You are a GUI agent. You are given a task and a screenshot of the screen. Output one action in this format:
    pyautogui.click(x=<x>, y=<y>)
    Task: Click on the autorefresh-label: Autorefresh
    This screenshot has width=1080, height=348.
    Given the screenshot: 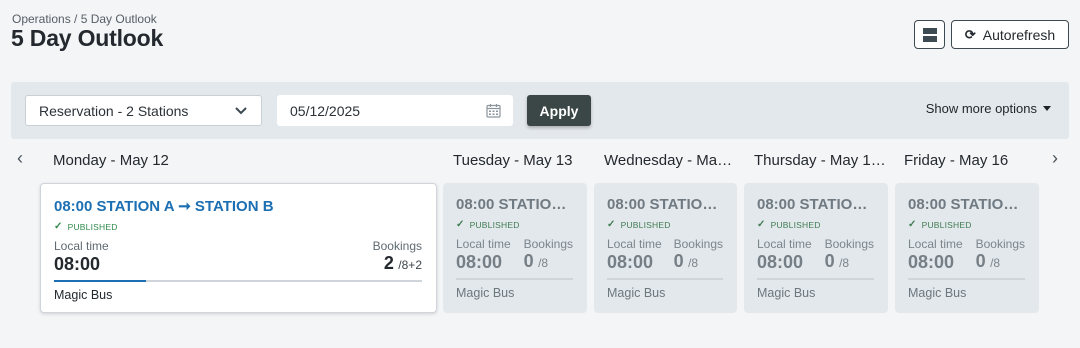 What is the action you would take?
    pyautogui.click(x=1019, y=34)
    